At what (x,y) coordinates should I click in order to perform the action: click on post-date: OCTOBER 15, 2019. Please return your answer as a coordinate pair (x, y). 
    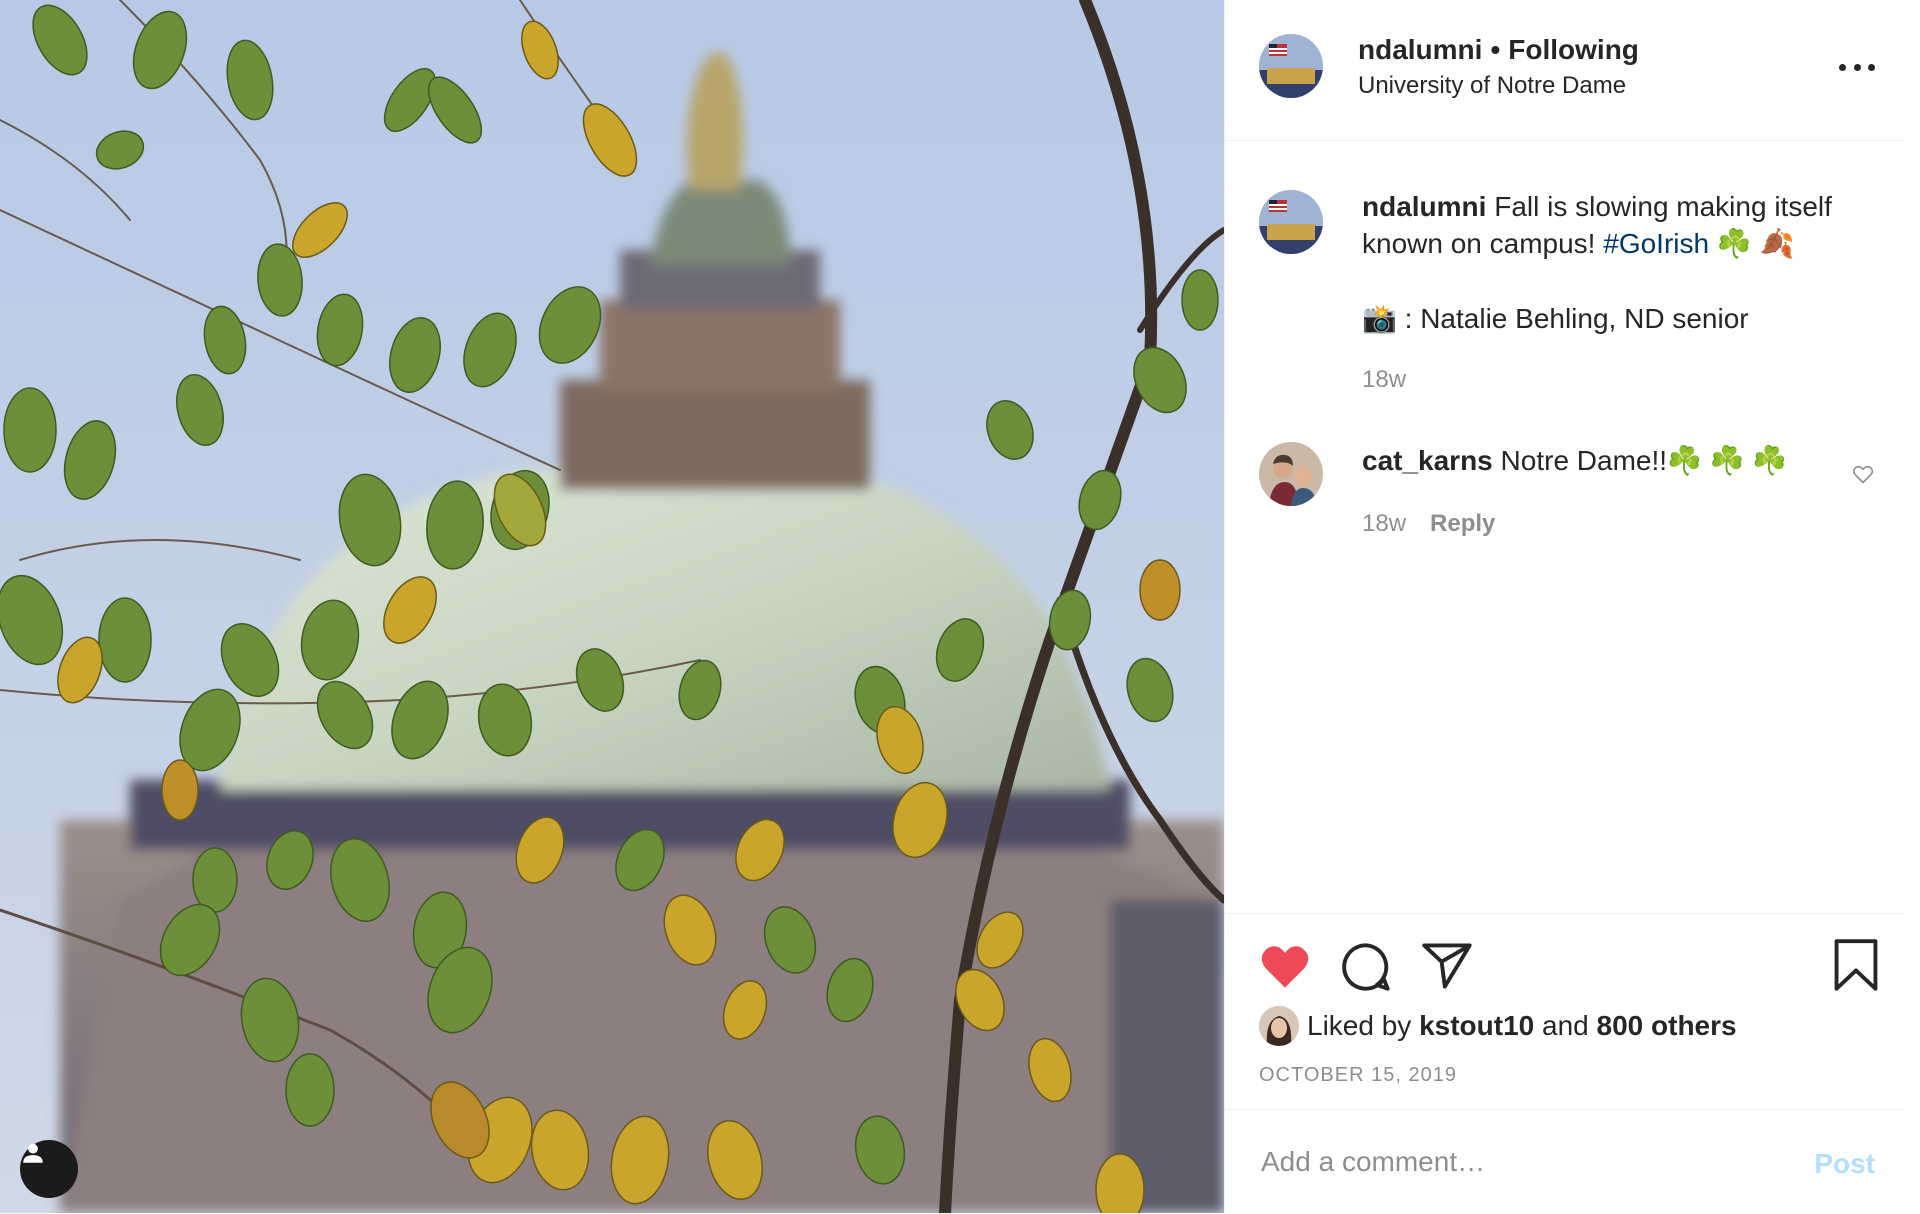
    Looking at the image, I should click on (1358, 1075).